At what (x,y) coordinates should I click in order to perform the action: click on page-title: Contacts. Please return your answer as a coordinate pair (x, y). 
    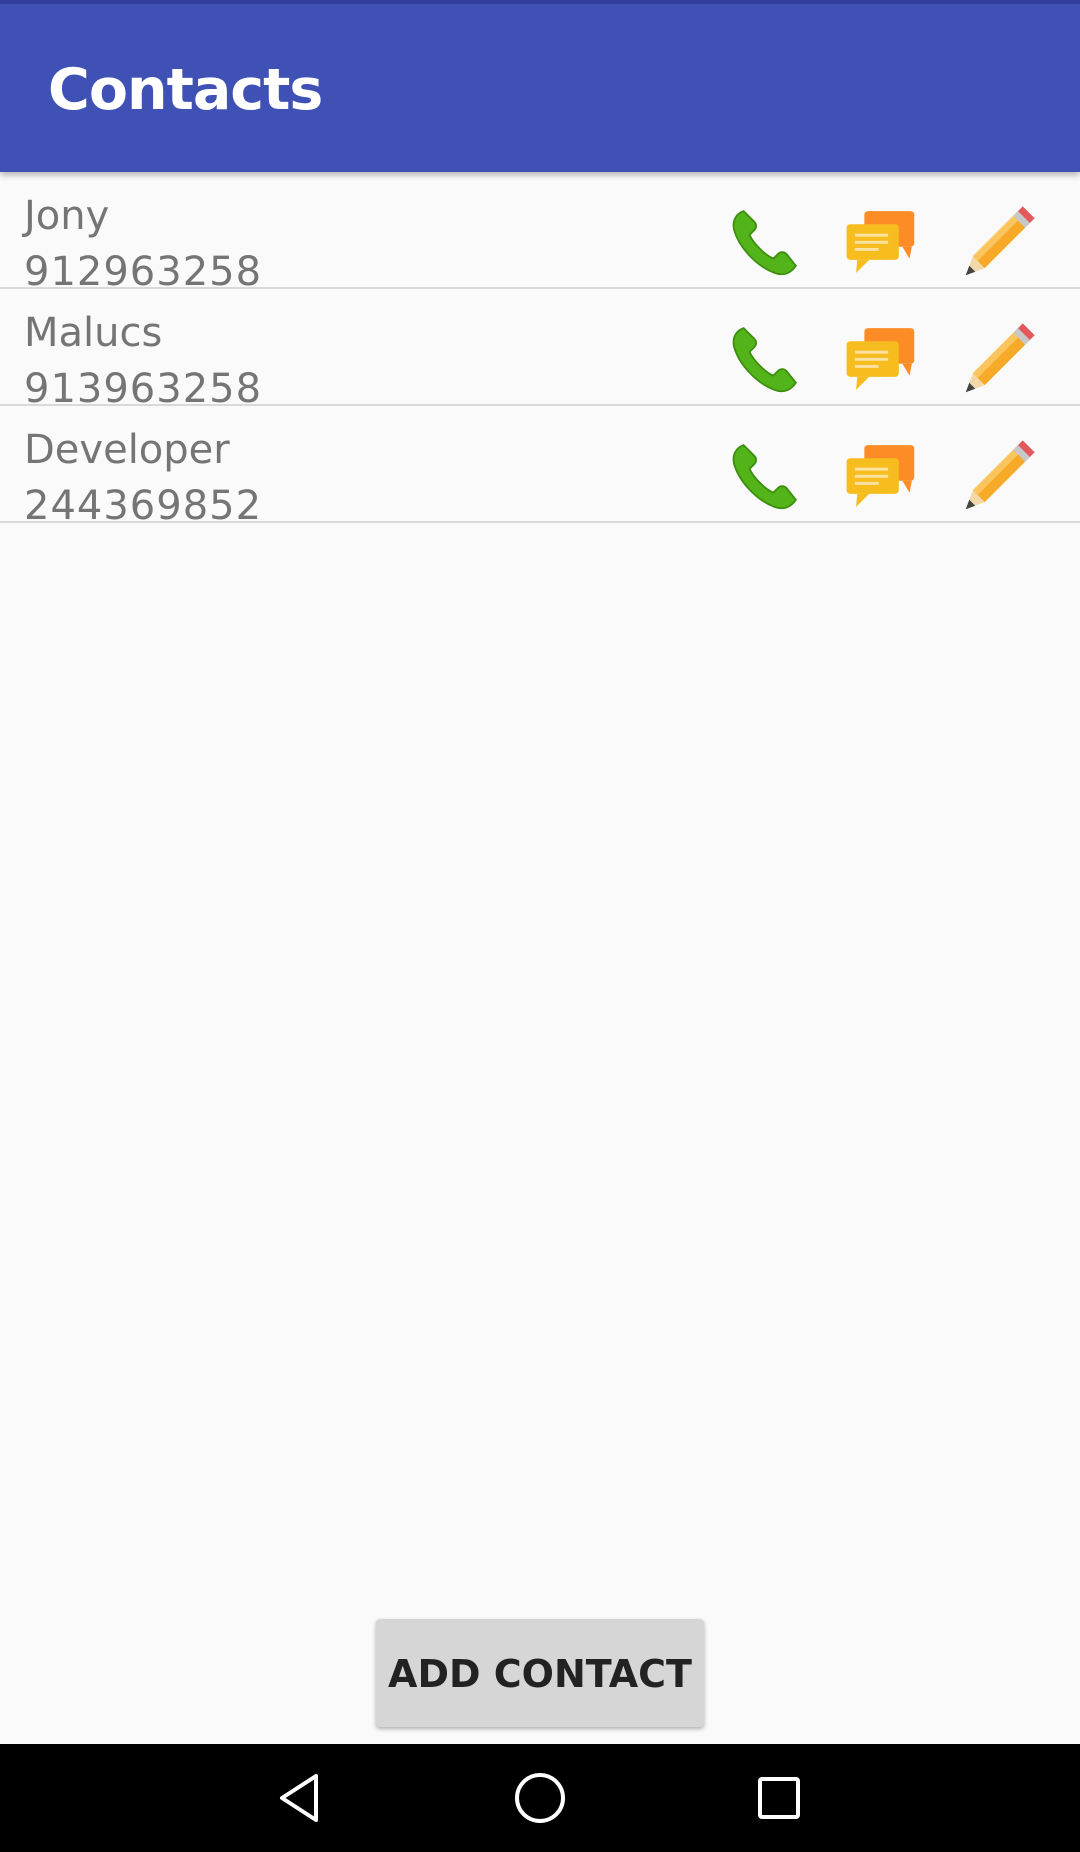
    Looking at the image, I should click on (185, 90).